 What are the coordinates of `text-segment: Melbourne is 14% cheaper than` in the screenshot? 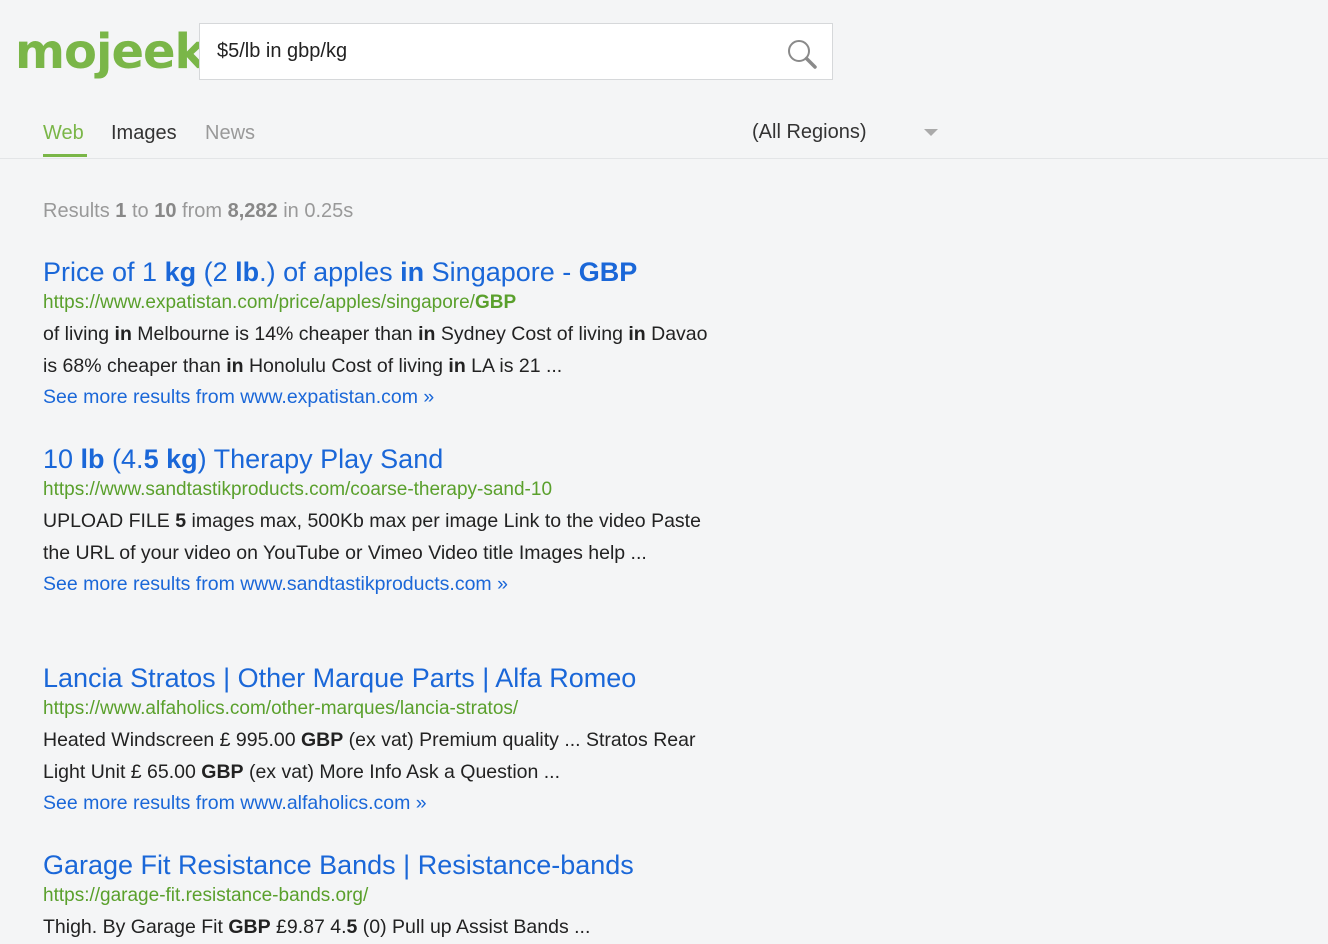 It's located at (275, 334).